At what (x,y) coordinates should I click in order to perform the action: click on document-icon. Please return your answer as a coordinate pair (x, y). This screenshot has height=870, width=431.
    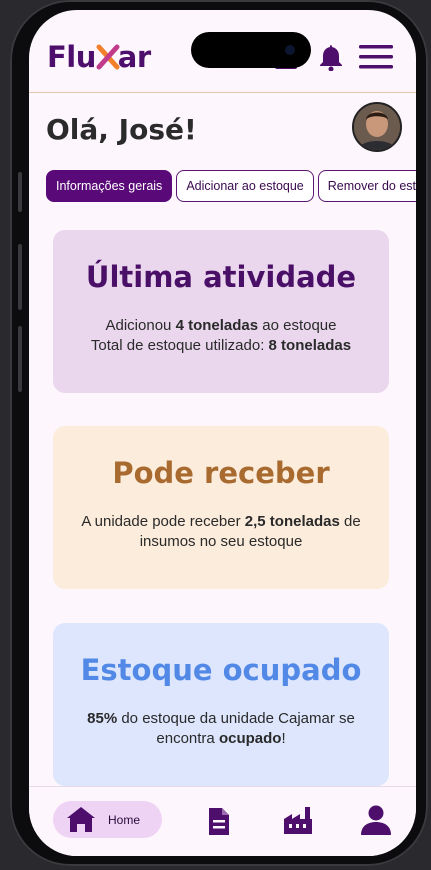
    Looking at the image, I should click on (219, 821).